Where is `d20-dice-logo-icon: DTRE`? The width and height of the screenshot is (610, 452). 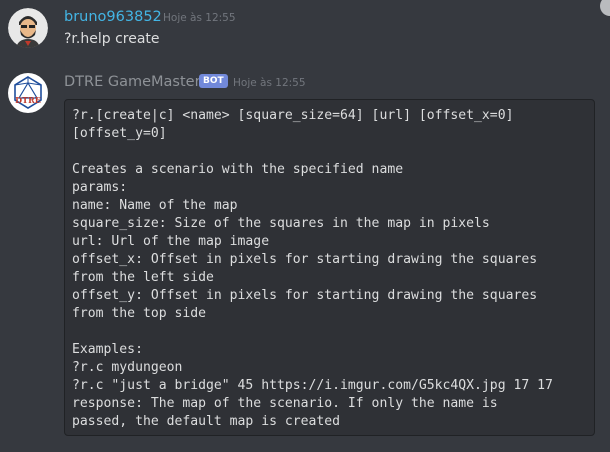 d20-dice-logo-icon: DTRE is located at coordinates (28, 93).